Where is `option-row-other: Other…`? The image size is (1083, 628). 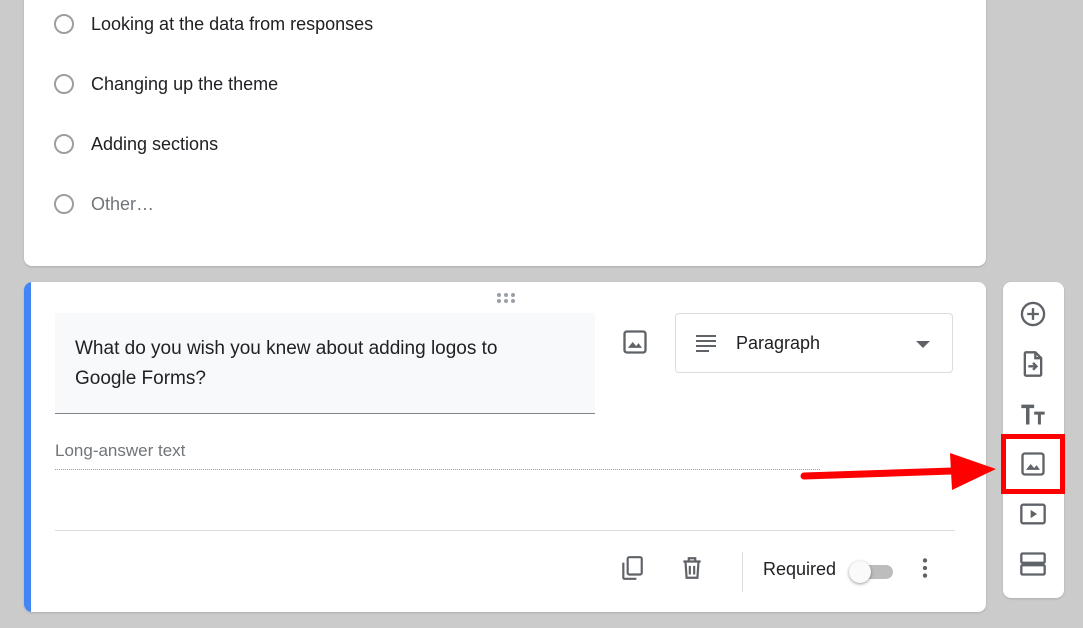
option-row-other: Other… is located at coordinates (104, 204).